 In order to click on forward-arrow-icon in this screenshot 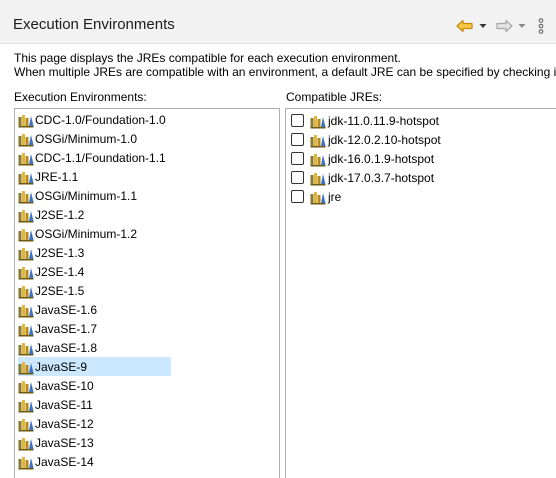, I will do `click(504, 26)`.